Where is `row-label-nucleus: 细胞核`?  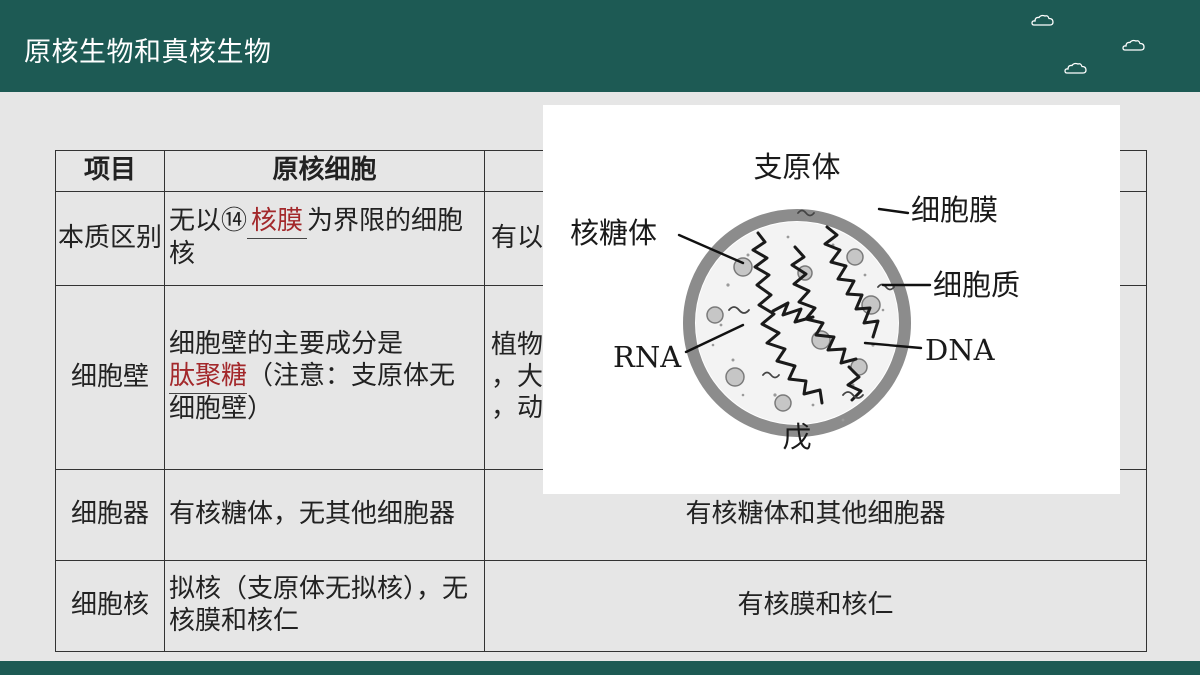
row-label-nucleus: 细胞核 is located at coordinates (110, 606).